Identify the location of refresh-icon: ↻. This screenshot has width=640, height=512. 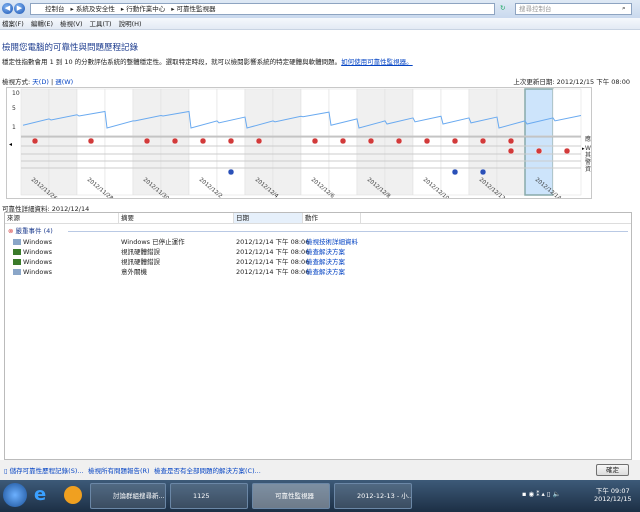
(502, 8).